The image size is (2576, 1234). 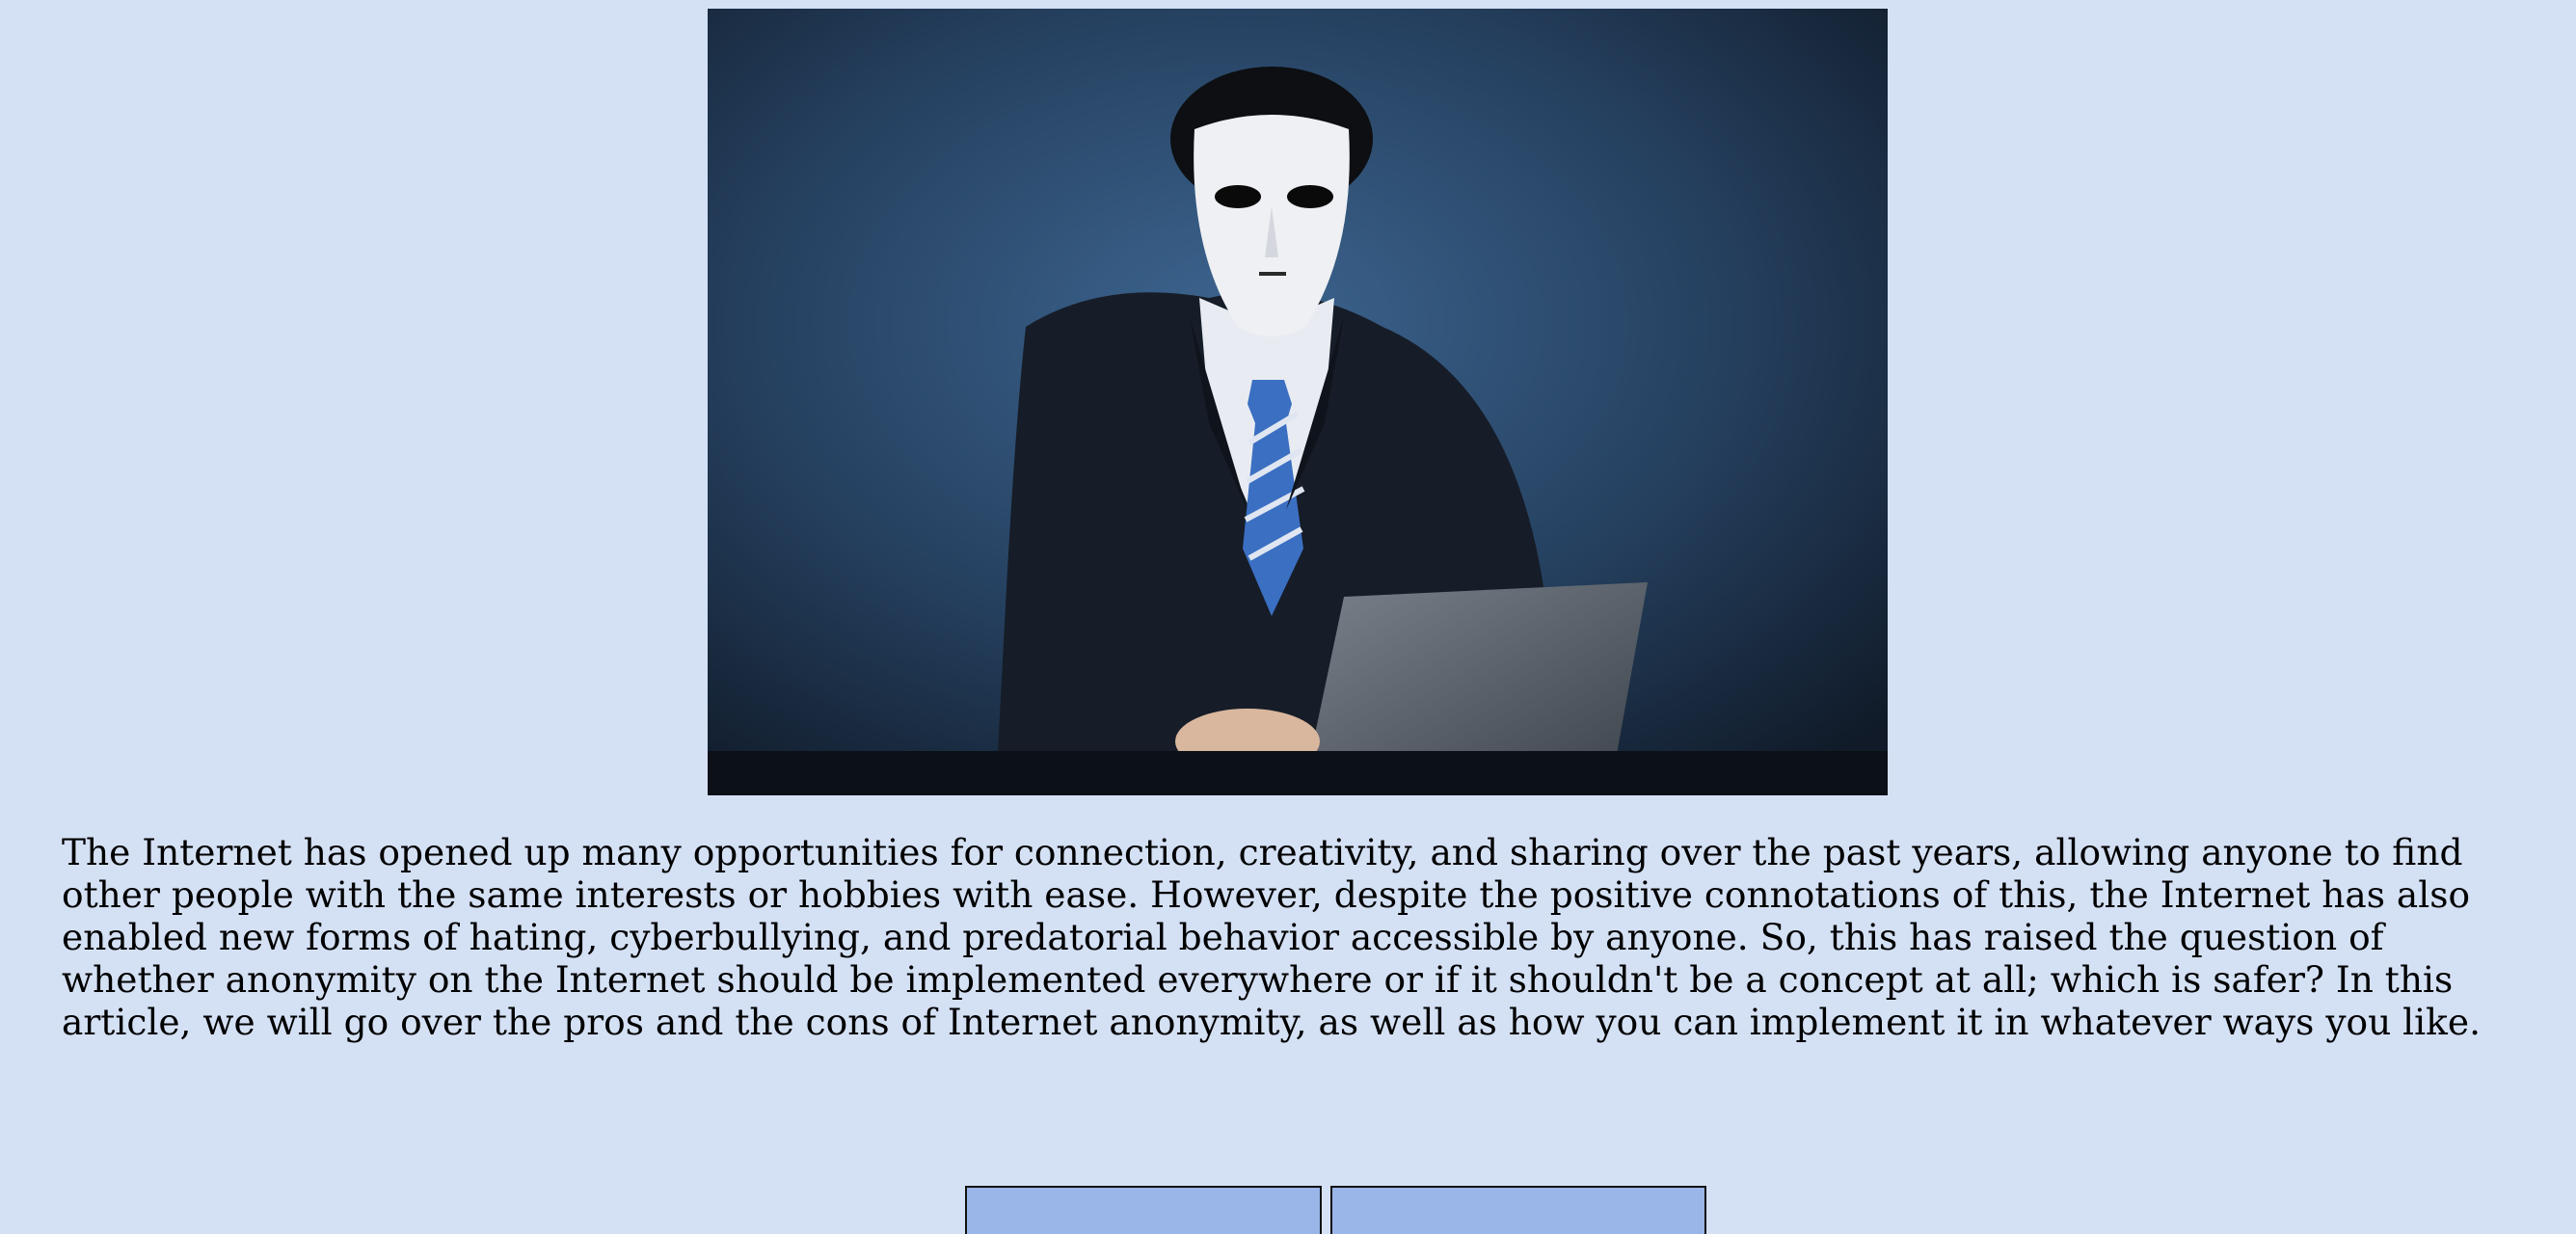 I want to click on nav-button-left, so click(x=1143, y=1210).